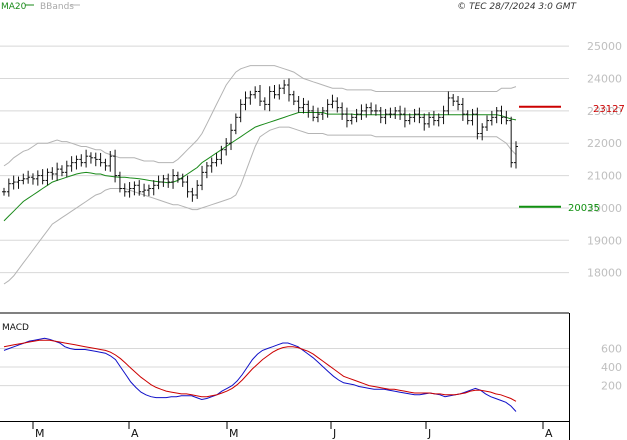  Describe the element at coordinates (292, 431) in the screenshot. I see `x-axis: MAMJJA` at that location.